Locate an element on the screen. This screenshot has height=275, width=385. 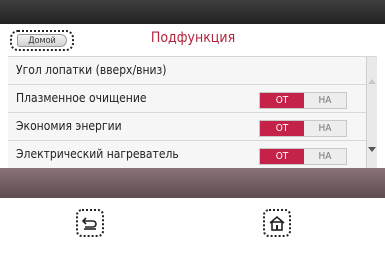
home-back-button-highlight: Домой is located at coordinates (42, 40).